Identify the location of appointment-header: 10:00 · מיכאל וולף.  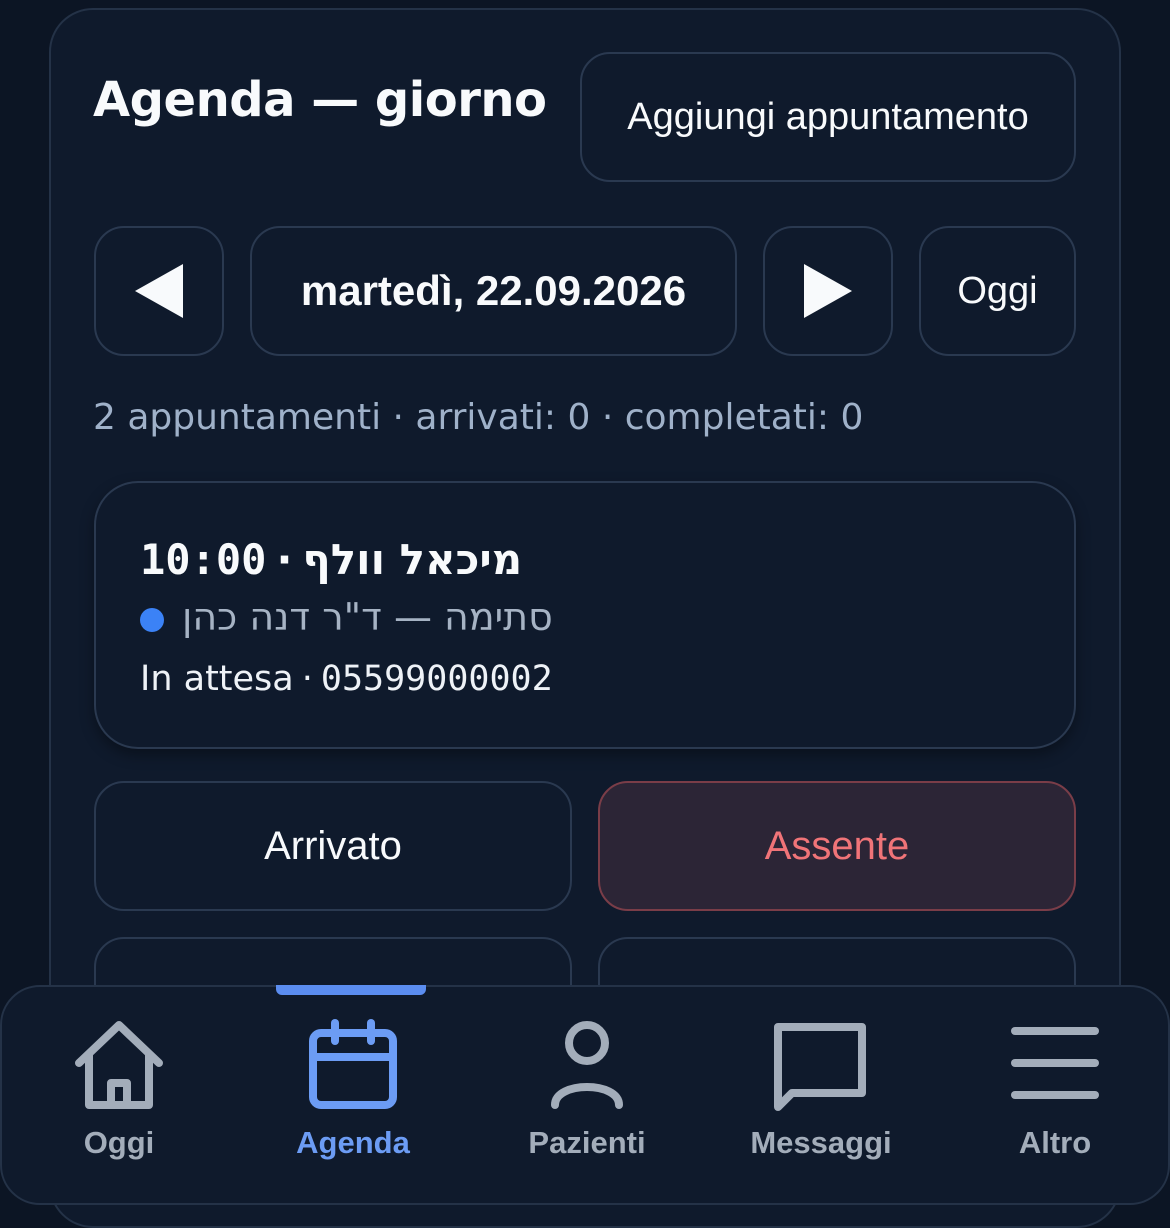
(331, 559).